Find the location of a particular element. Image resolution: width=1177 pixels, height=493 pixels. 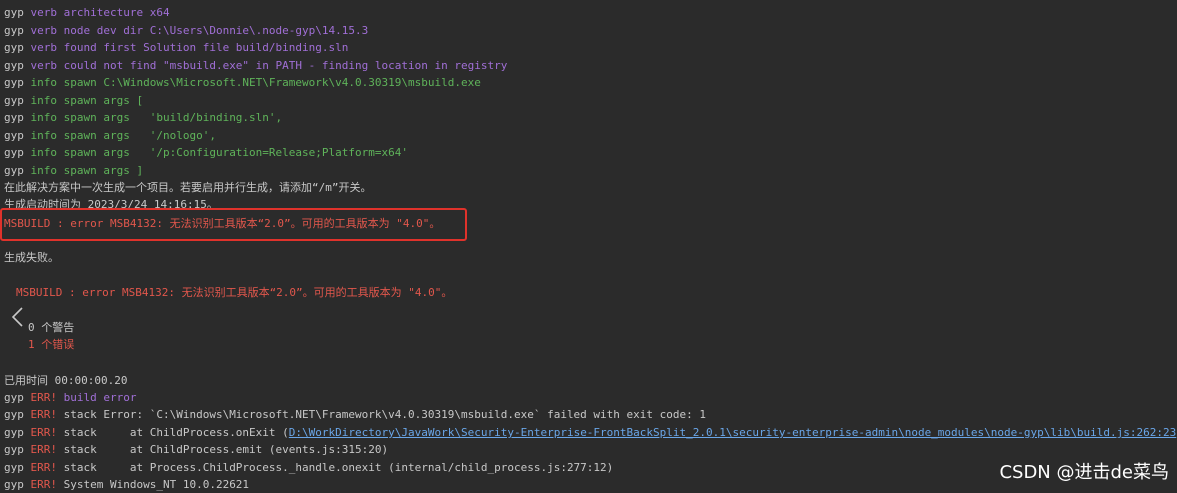

error-count: 1 个错误 is located at coordinates (51, 344).